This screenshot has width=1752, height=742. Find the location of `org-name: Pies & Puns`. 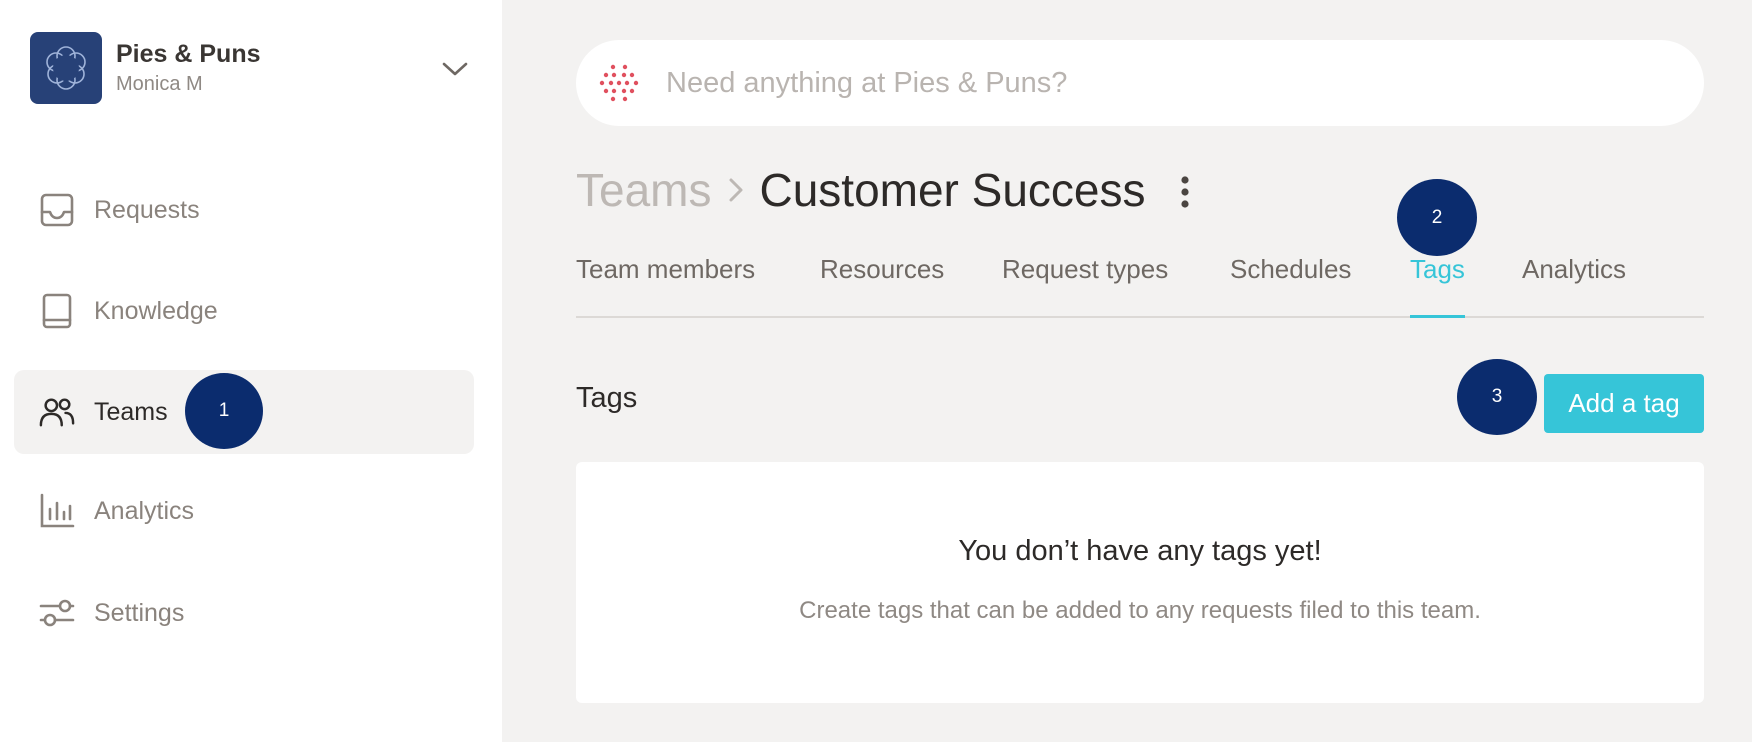

org-name: Pies & Puns is located at coordinates (188, 54).